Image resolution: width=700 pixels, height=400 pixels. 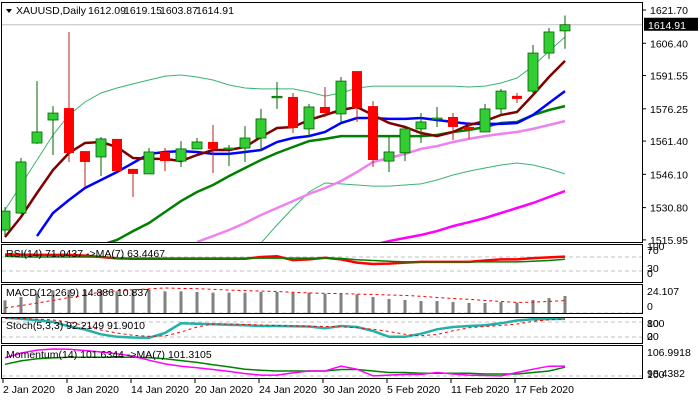 I want to click on price-axis-label: 1576.25, so click(x=669, y=110).